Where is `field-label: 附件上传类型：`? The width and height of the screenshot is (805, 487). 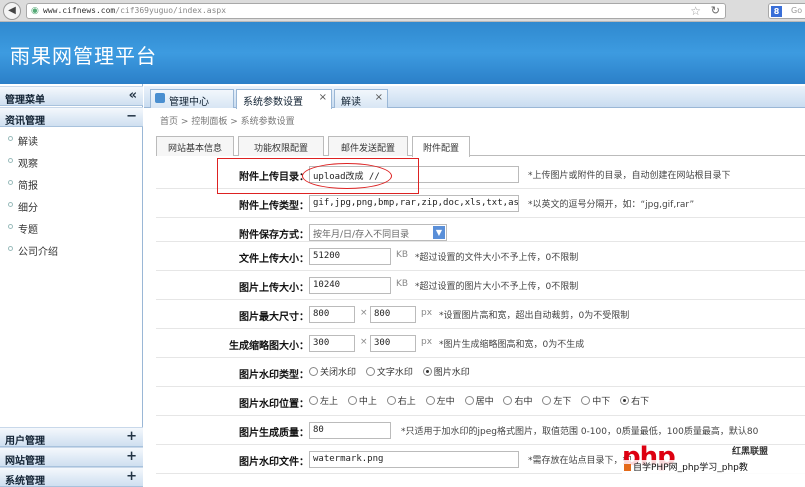
field-label: 附件上传类型： is located at coordinates (274, 206).